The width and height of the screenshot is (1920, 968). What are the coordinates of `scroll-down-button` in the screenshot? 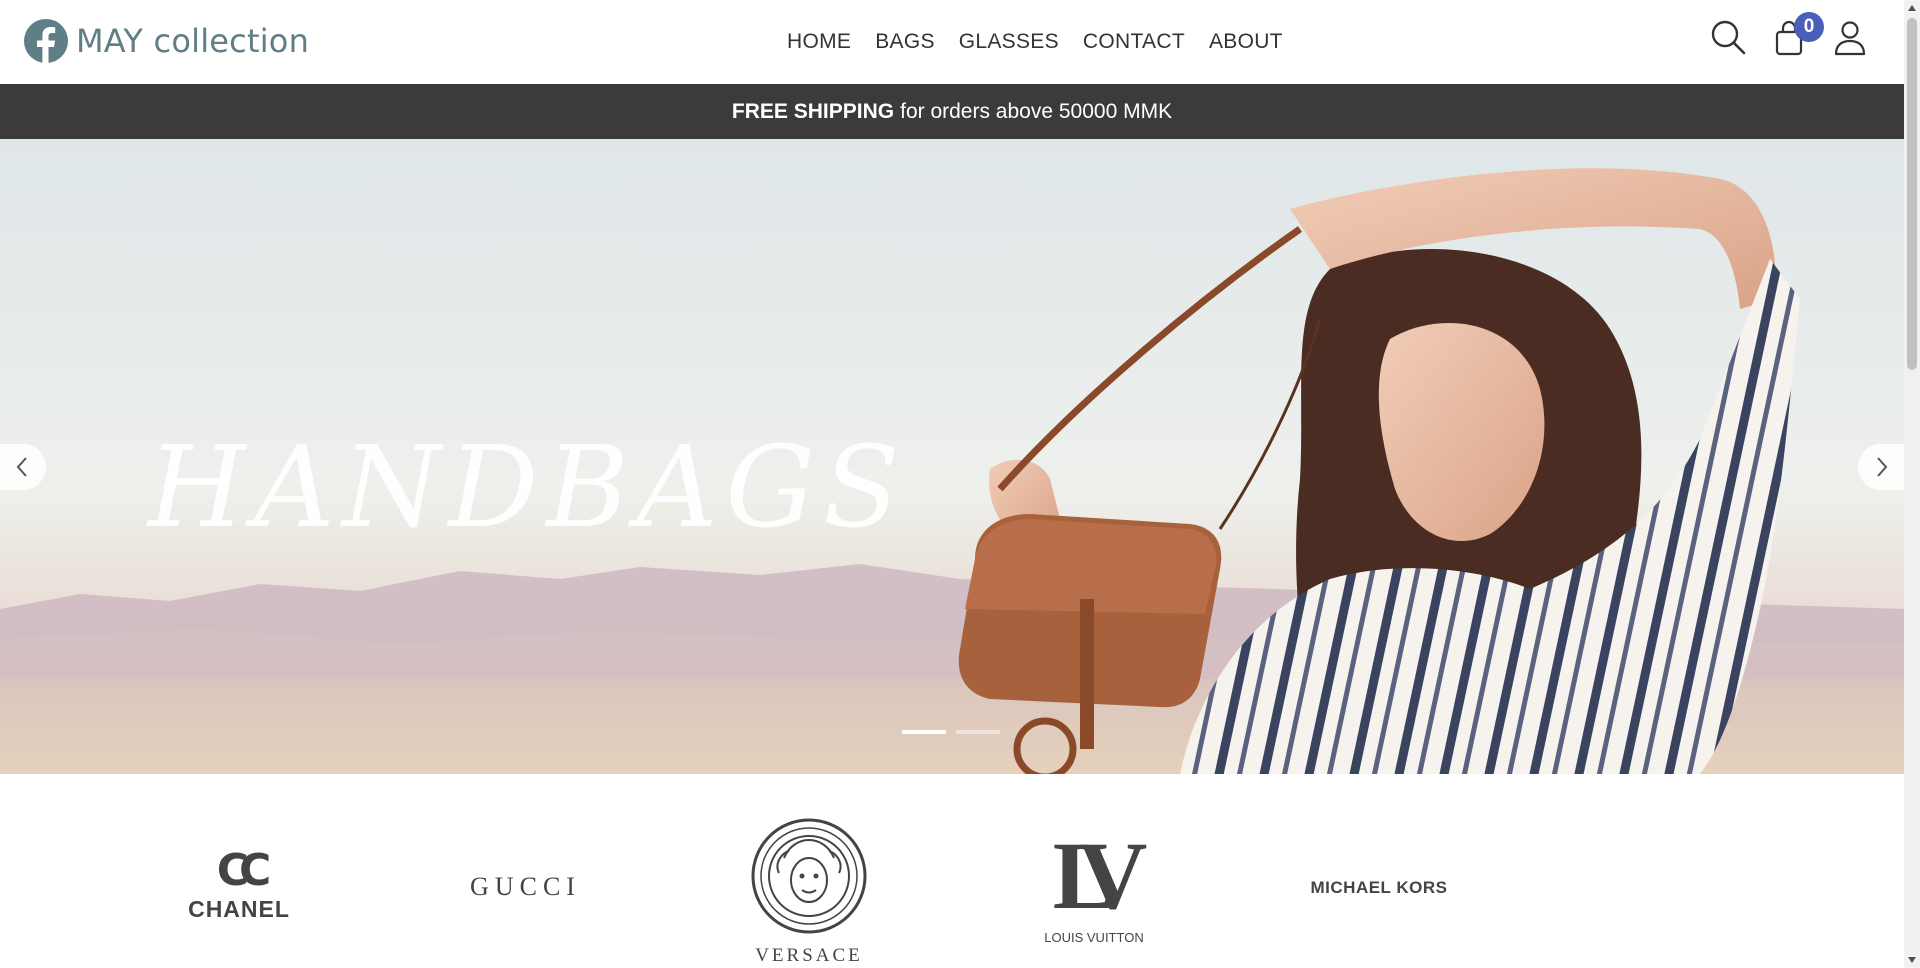 It's located at (1912, 960).